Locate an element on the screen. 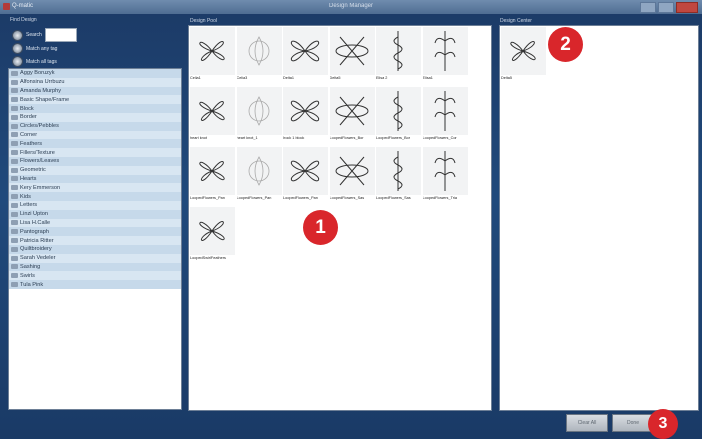 This screenshot has width=702, height=439. folder-list-item: Alfonsina Urrbuzu is located at coordinates (95, 82).